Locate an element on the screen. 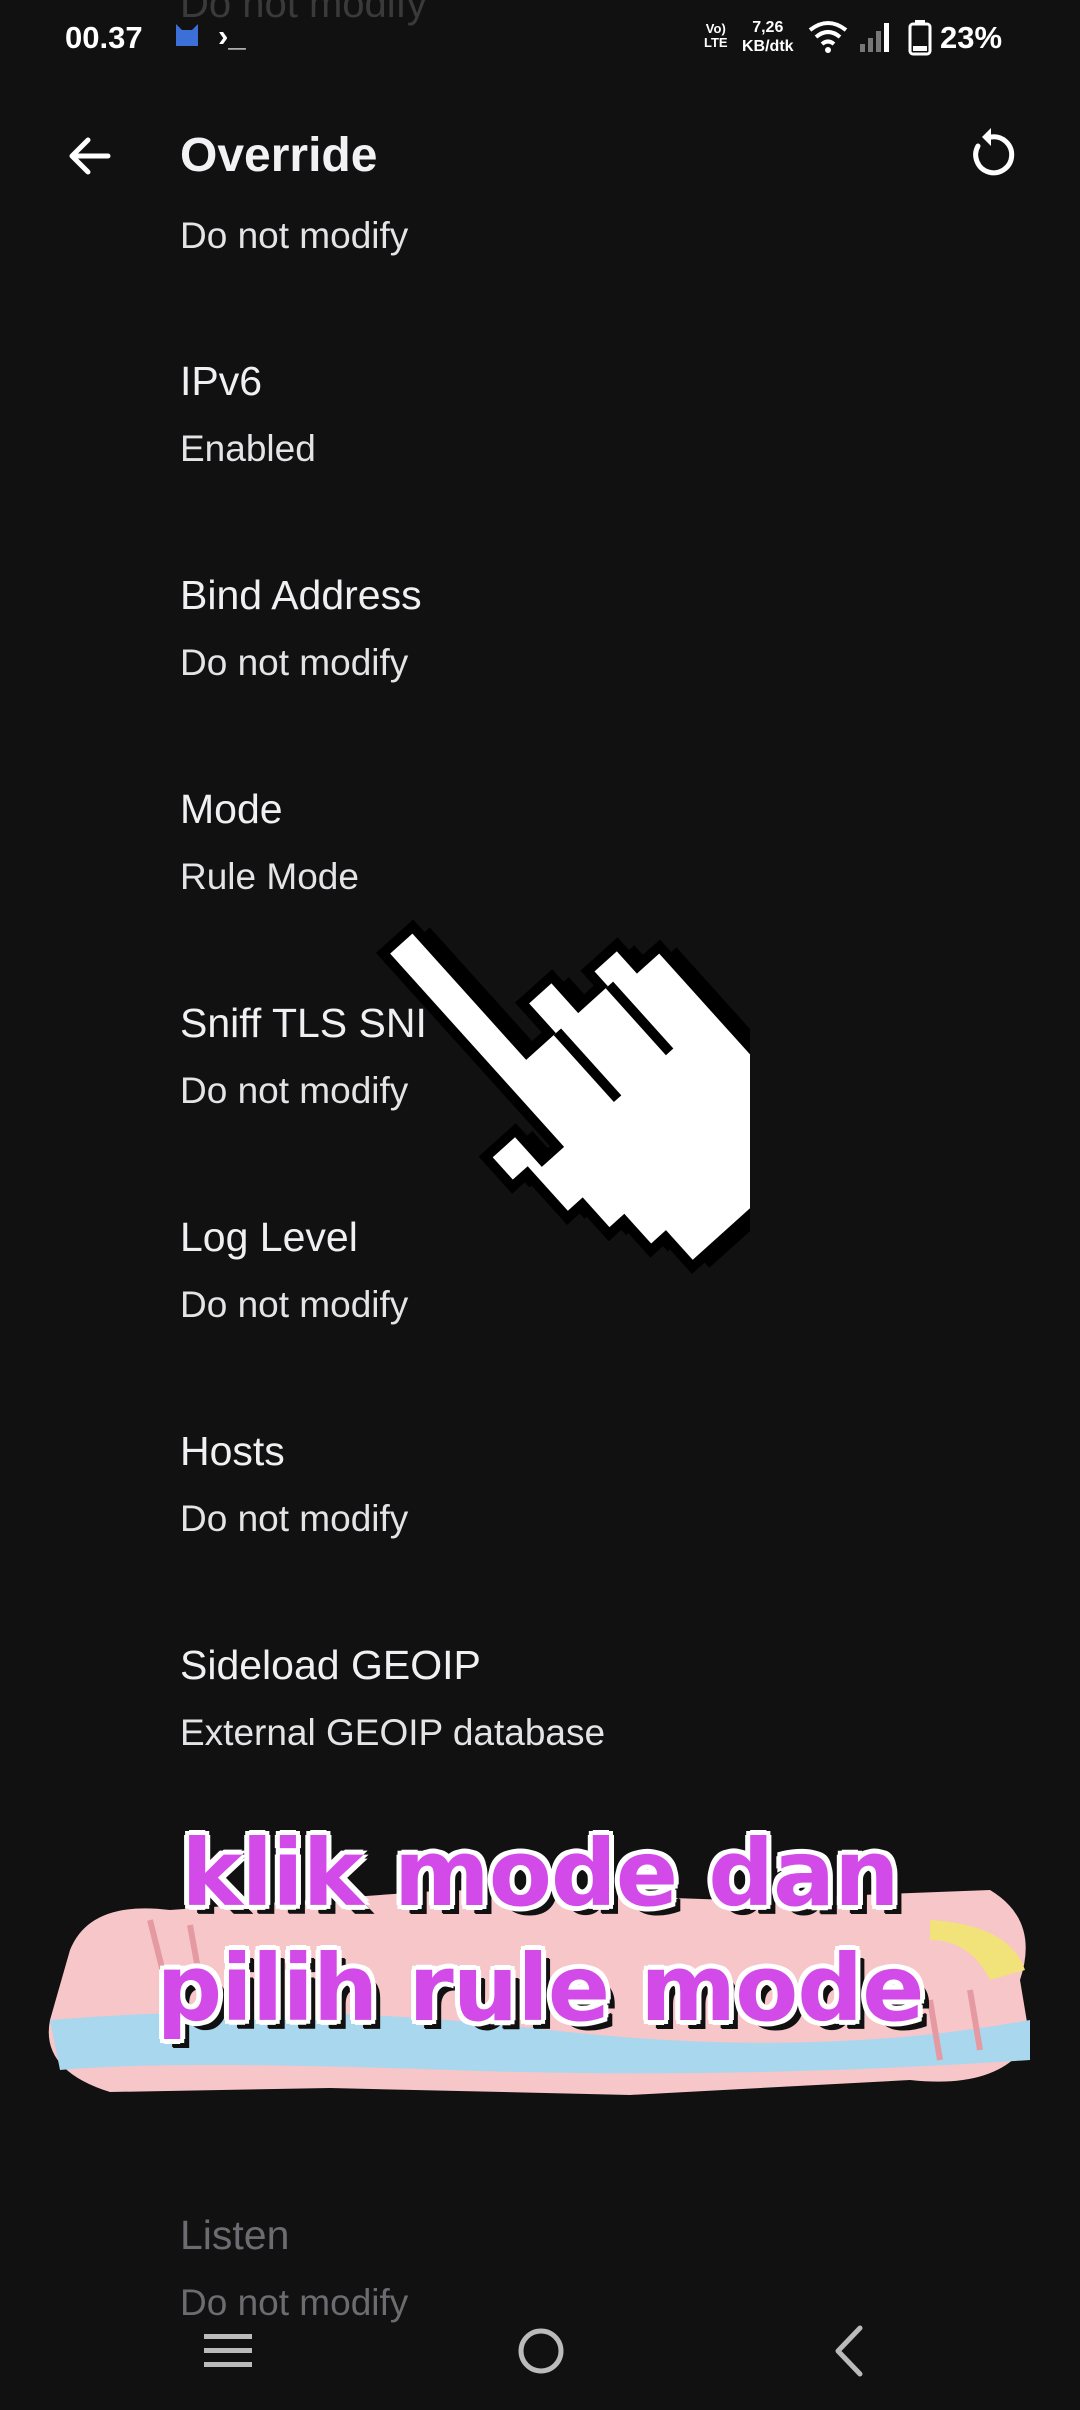 This screenshot has height=2410, width=1080. caption-line-1: klik mode dan is located at coordinates (540, 1873).